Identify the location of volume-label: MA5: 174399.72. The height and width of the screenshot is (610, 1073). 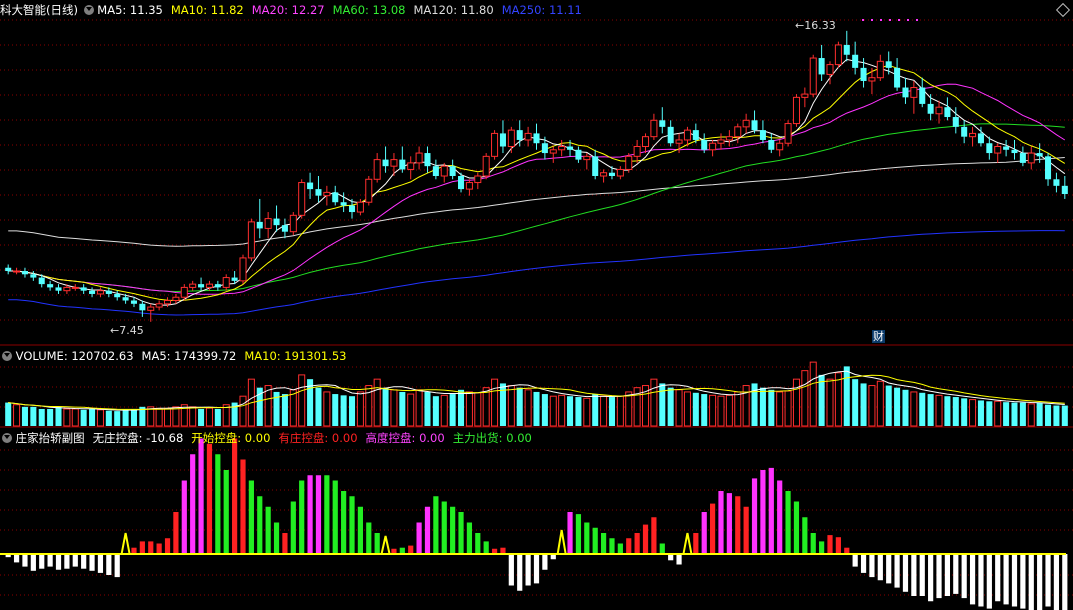
(189, 356).